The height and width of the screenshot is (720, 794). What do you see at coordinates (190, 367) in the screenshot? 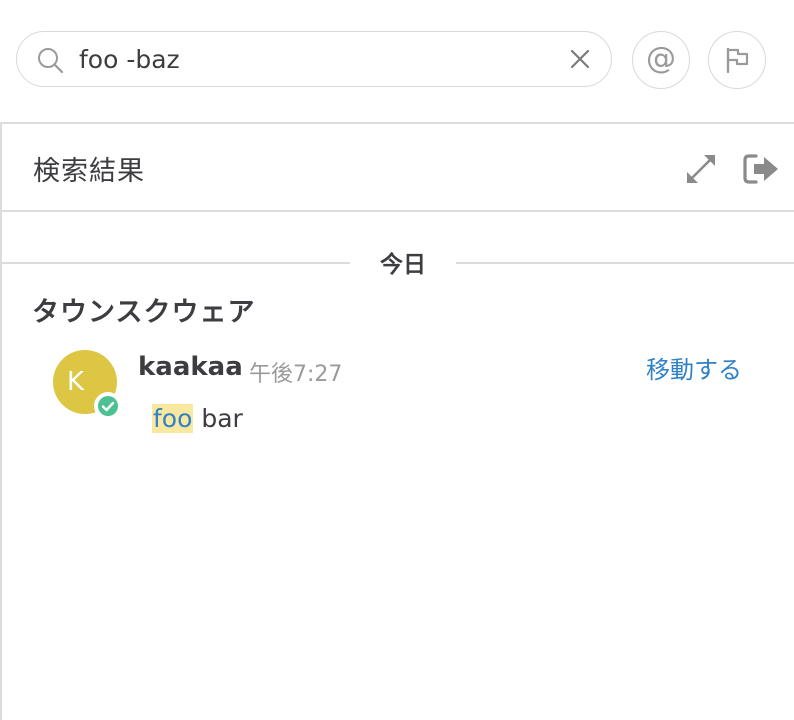
I see `post-username: kaakaa` at bounding box center [190, 367].